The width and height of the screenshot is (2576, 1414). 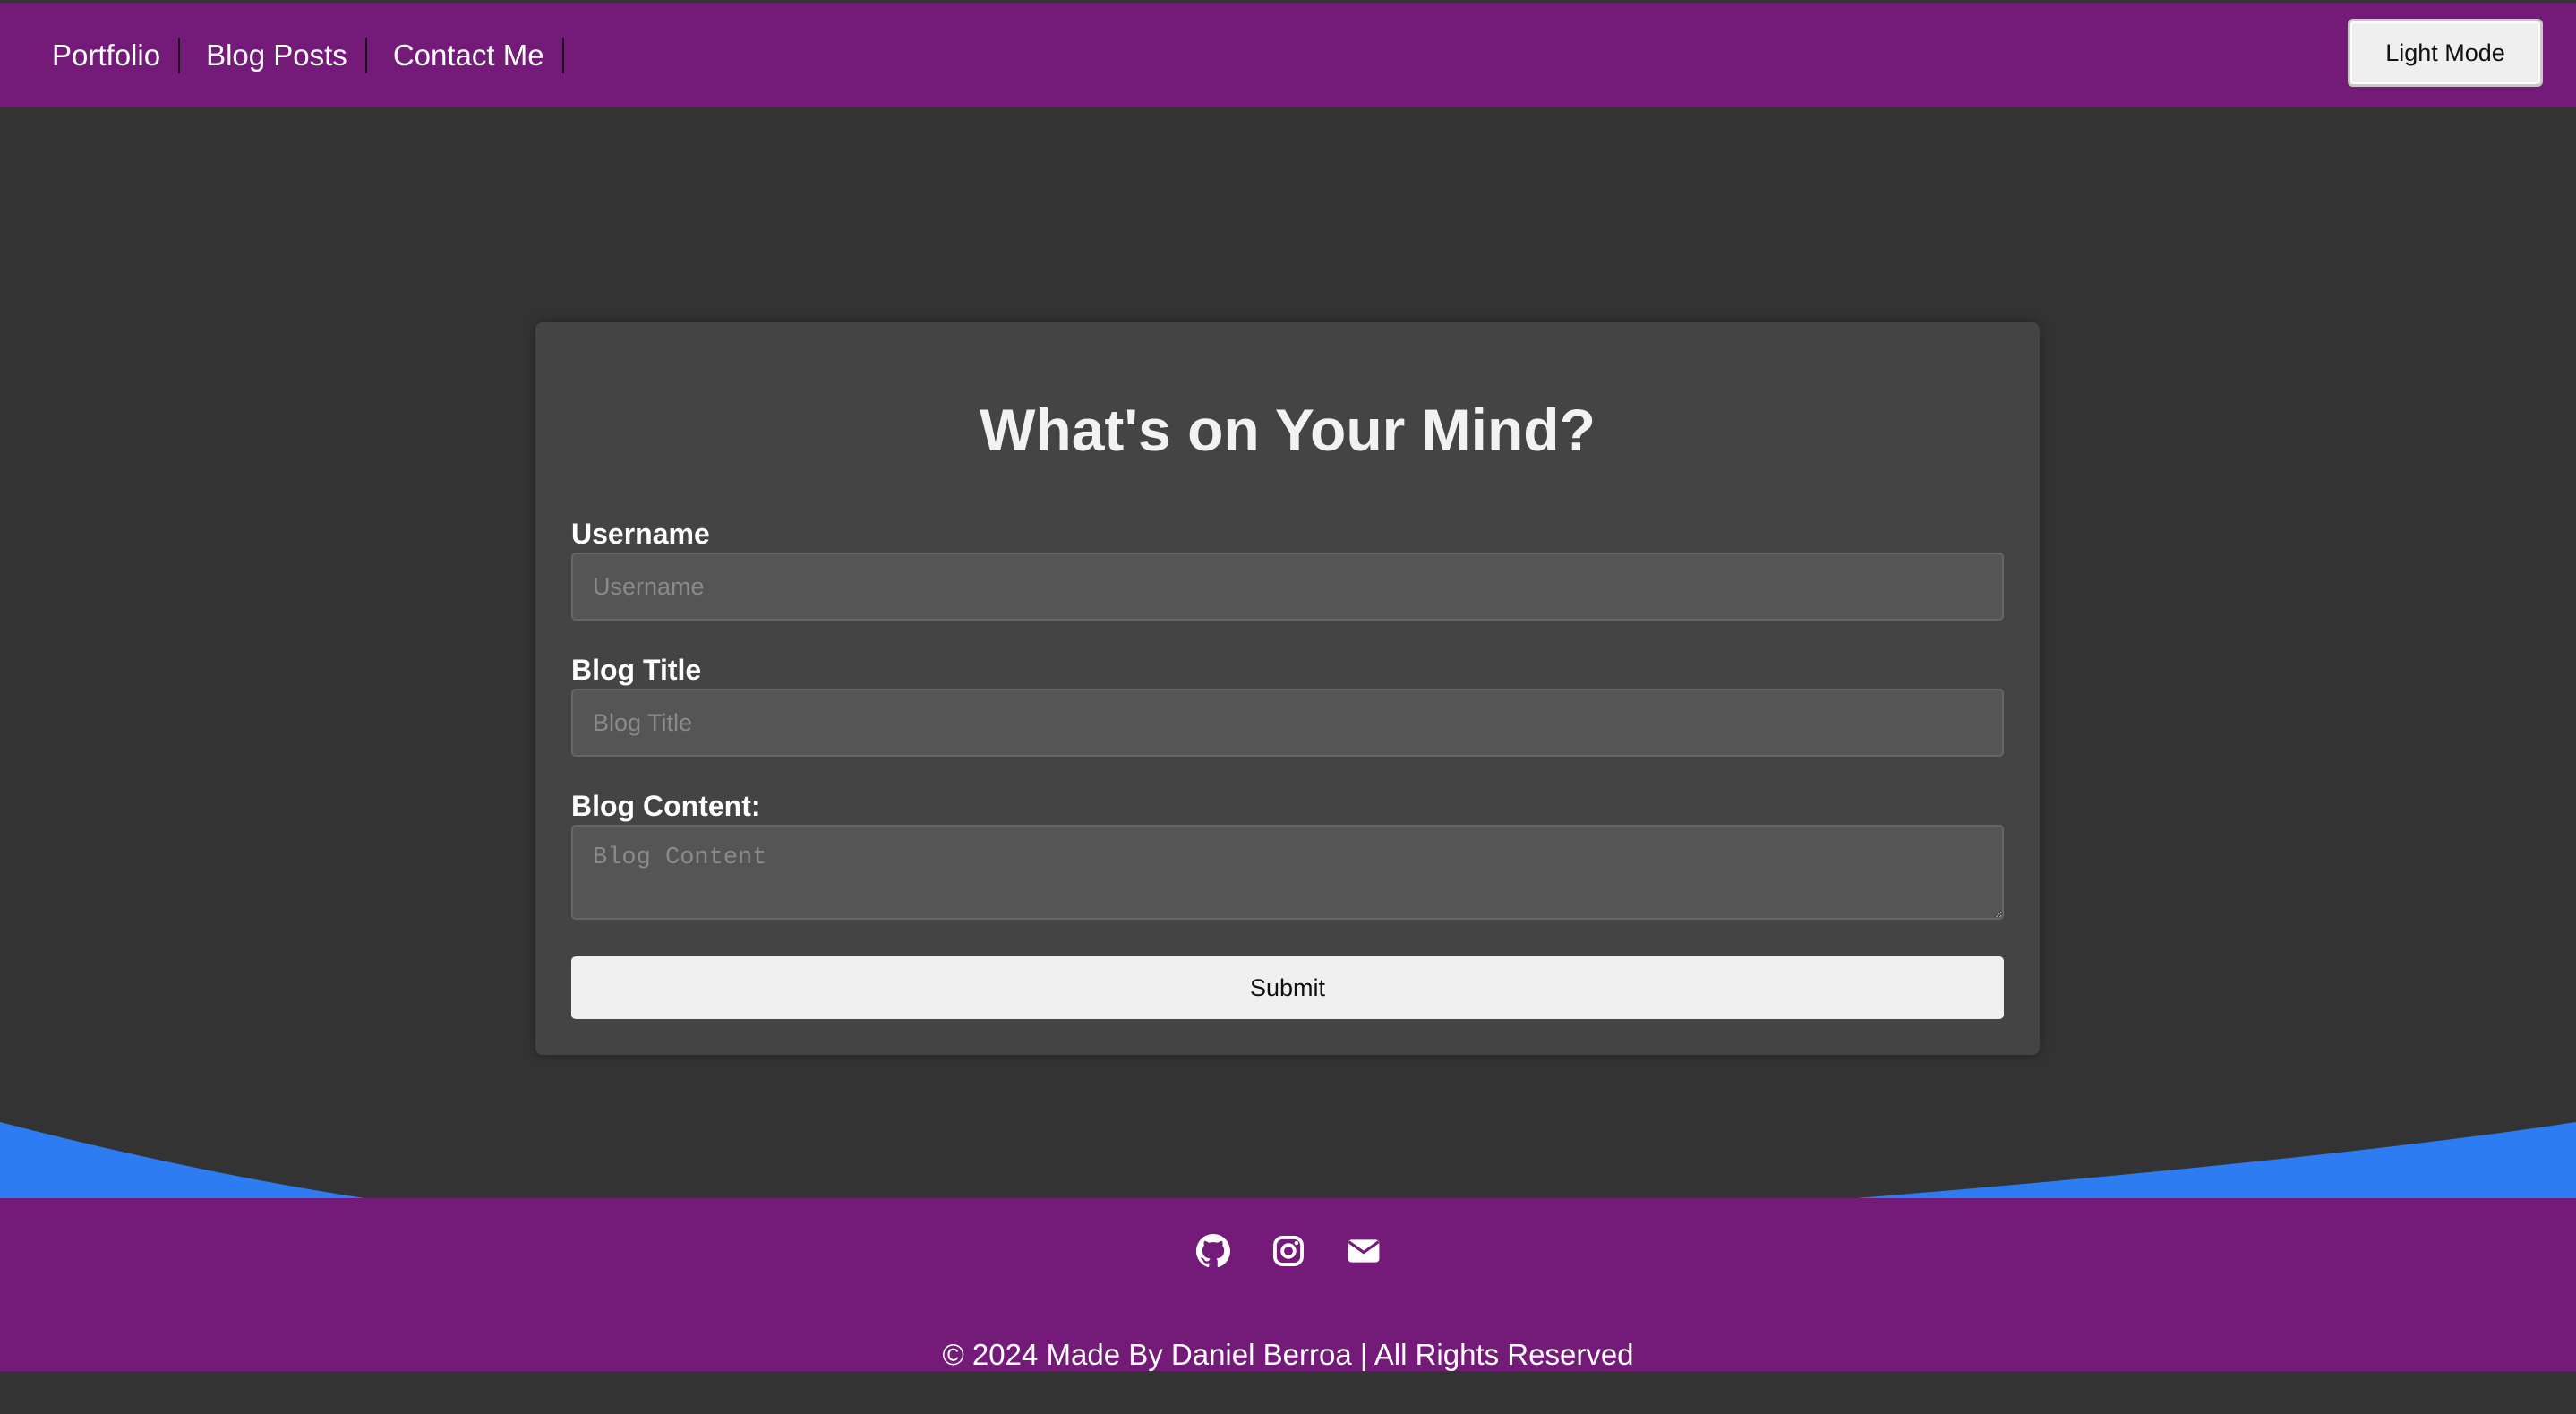 What do you see at coordinates (1288, 1161) in the screenshot?
I see `footer-wave` at bounding box center [1288, 1161].